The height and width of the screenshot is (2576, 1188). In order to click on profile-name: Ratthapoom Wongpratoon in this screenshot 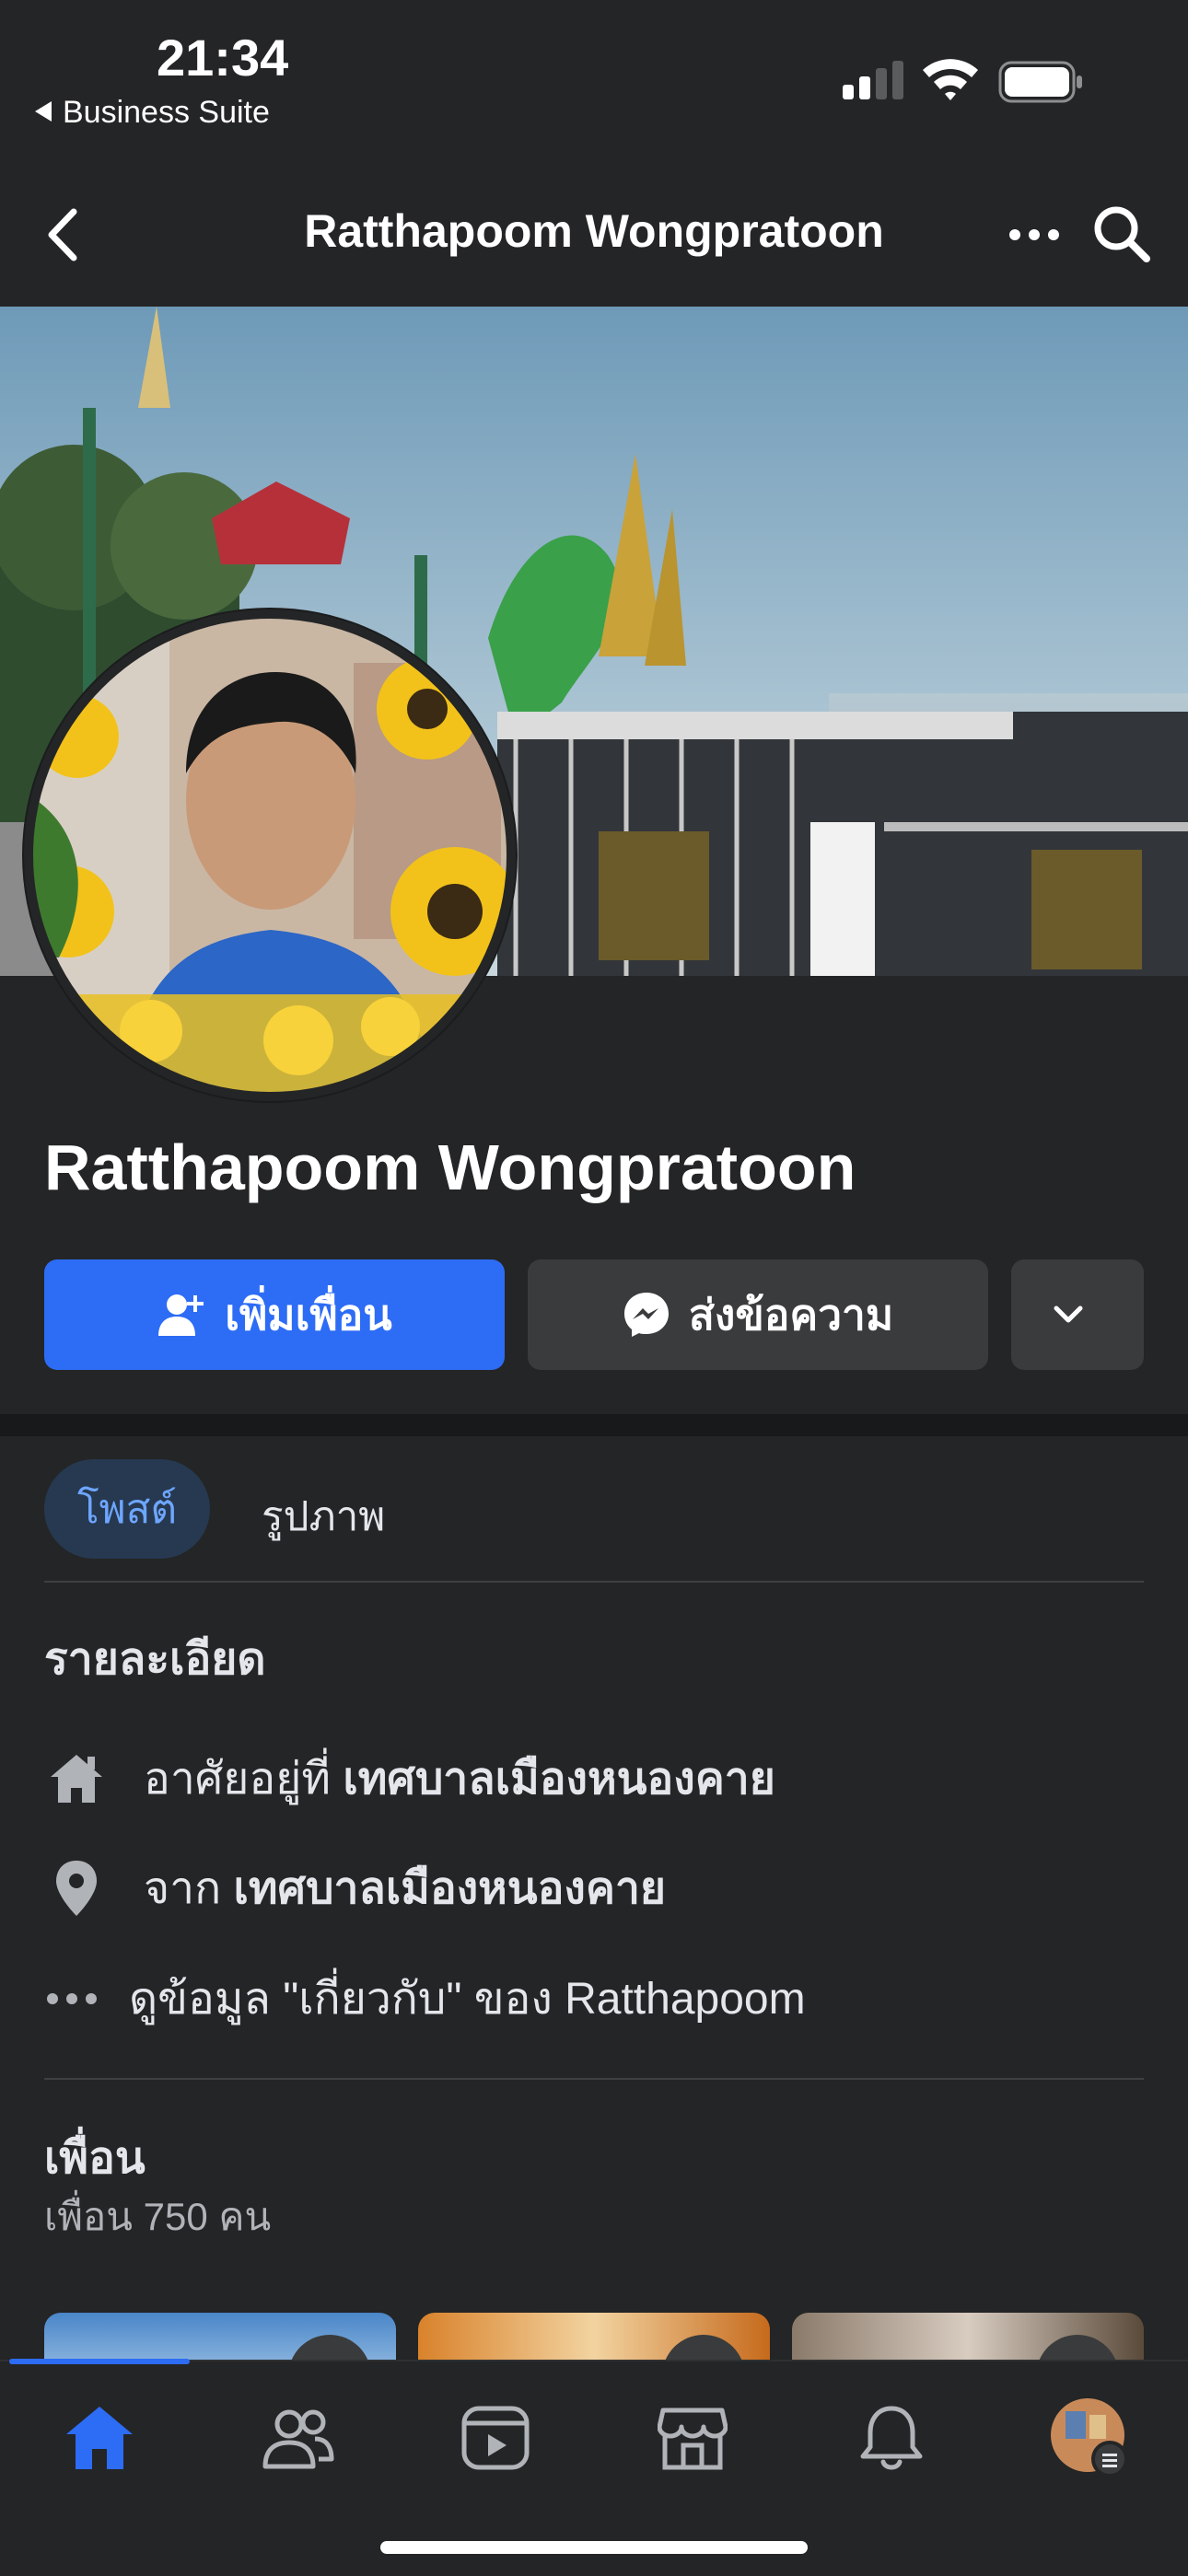, I will do `click(450, 1167)`.